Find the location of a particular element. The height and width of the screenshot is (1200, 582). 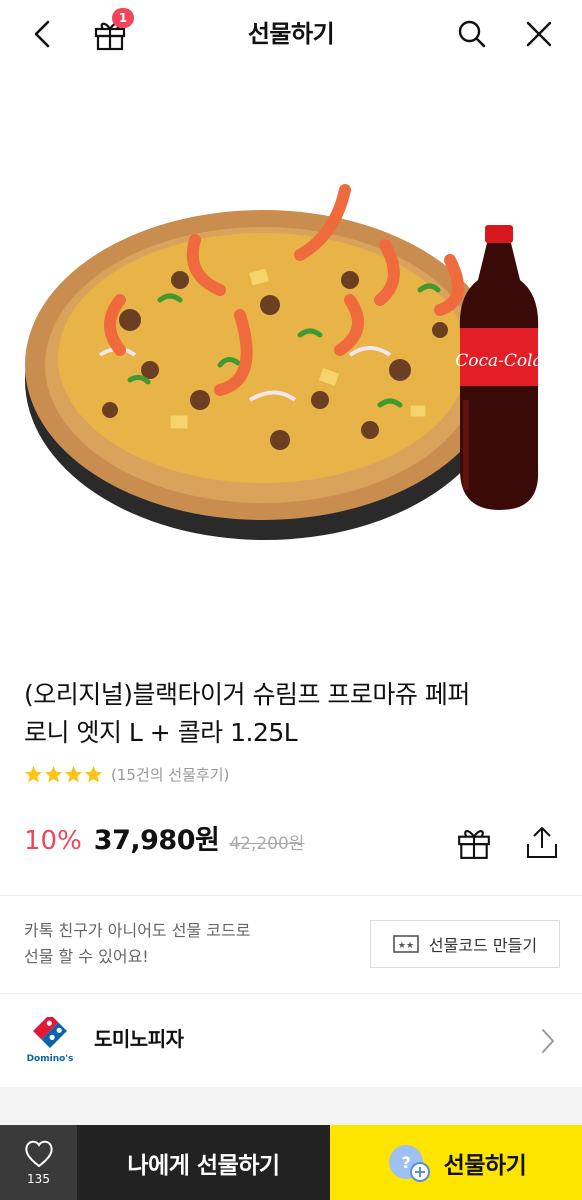

gift-to-me-button: 나에게 선물하기 is located at coordinates (203, 1162).